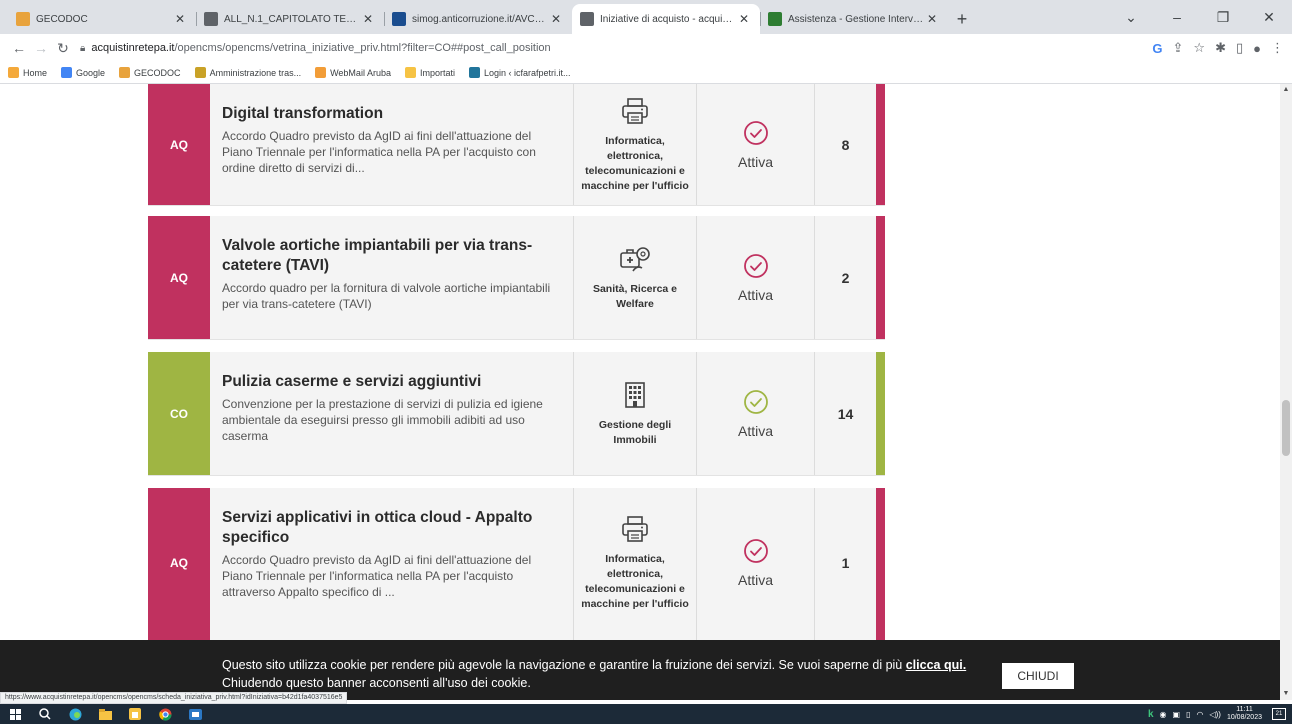 This screenshot has height=724, width=1292. What do you see at coordinates (105, 714) in the screenshot?
I see `file-explorer-icon` at bounding box center [105, 714].